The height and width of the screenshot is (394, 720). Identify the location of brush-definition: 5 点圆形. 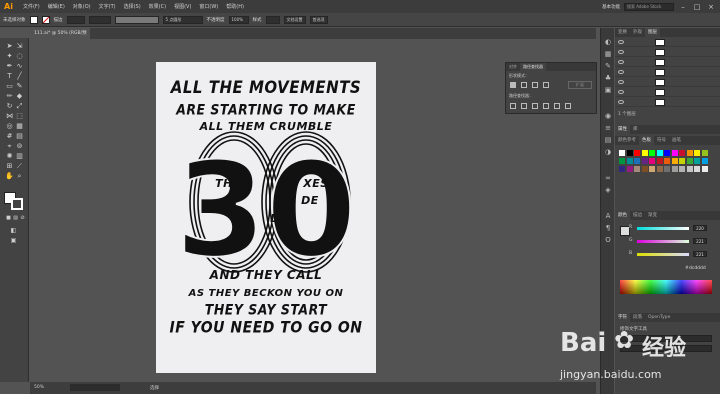
(182, 19).